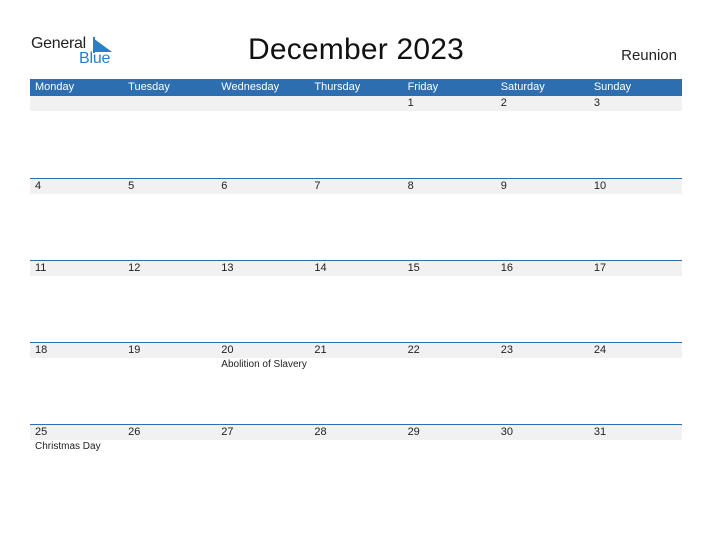 The width and height of the screenshot is (712, 550). I want to click on day-number: 30, so click(506, 432).